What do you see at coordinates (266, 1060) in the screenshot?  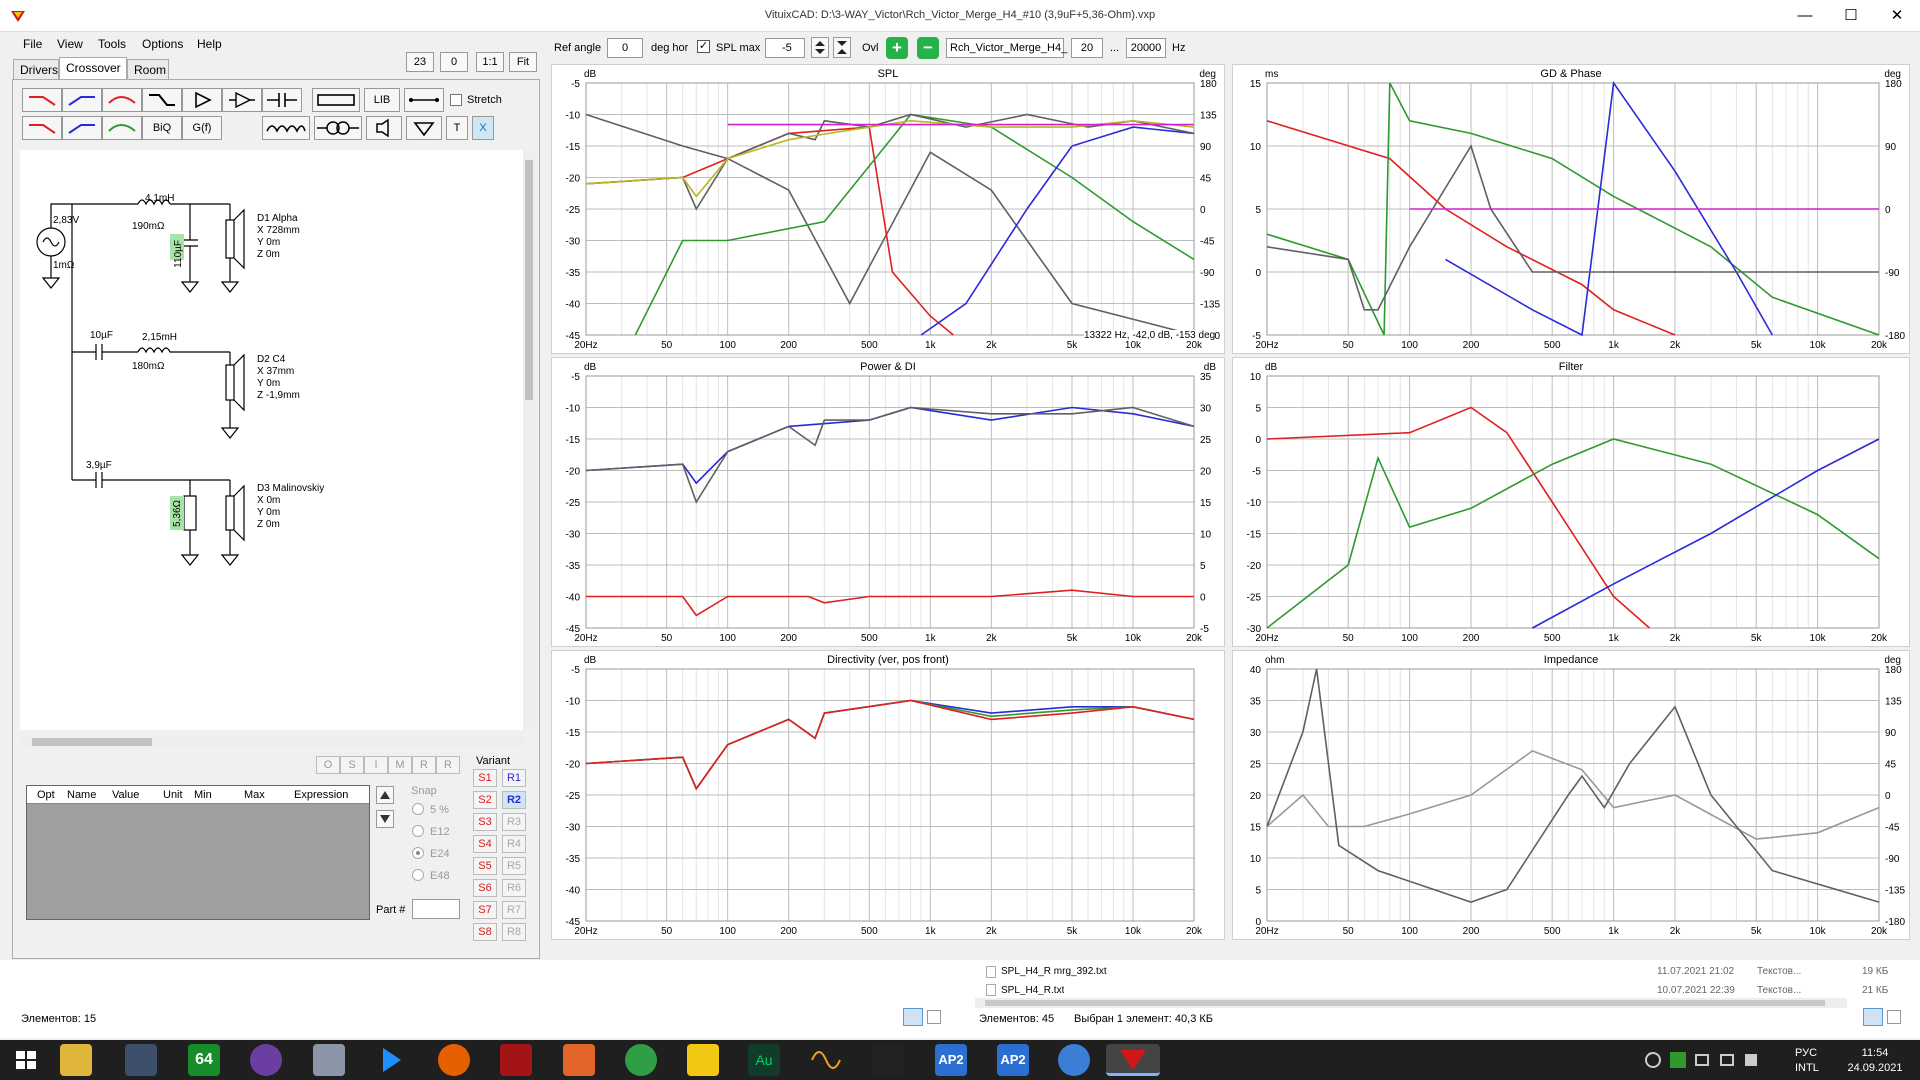 I see `torrent-icon` at bounding box center [266, 1060].